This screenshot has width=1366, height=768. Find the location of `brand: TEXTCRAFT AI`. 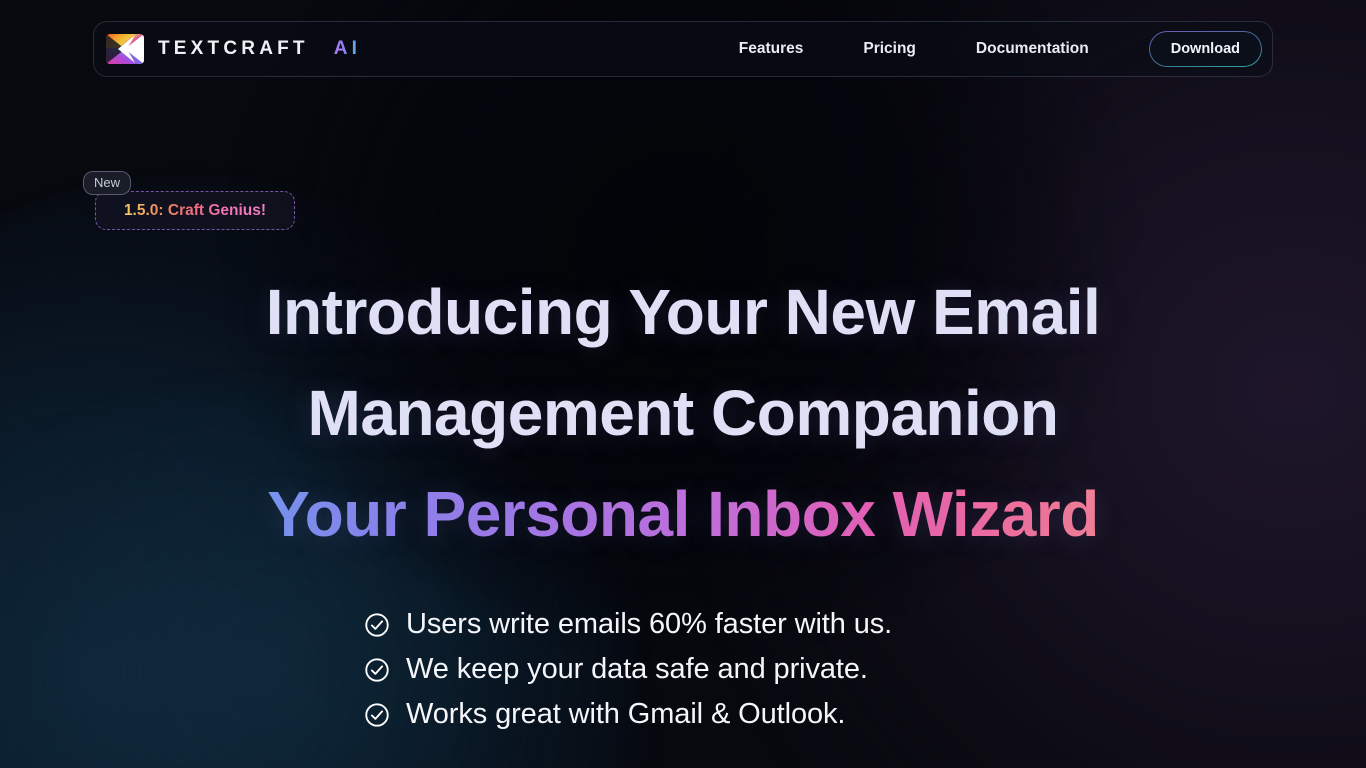

brand: TEXTCRAFT AI is located at coordinates (233, 49).